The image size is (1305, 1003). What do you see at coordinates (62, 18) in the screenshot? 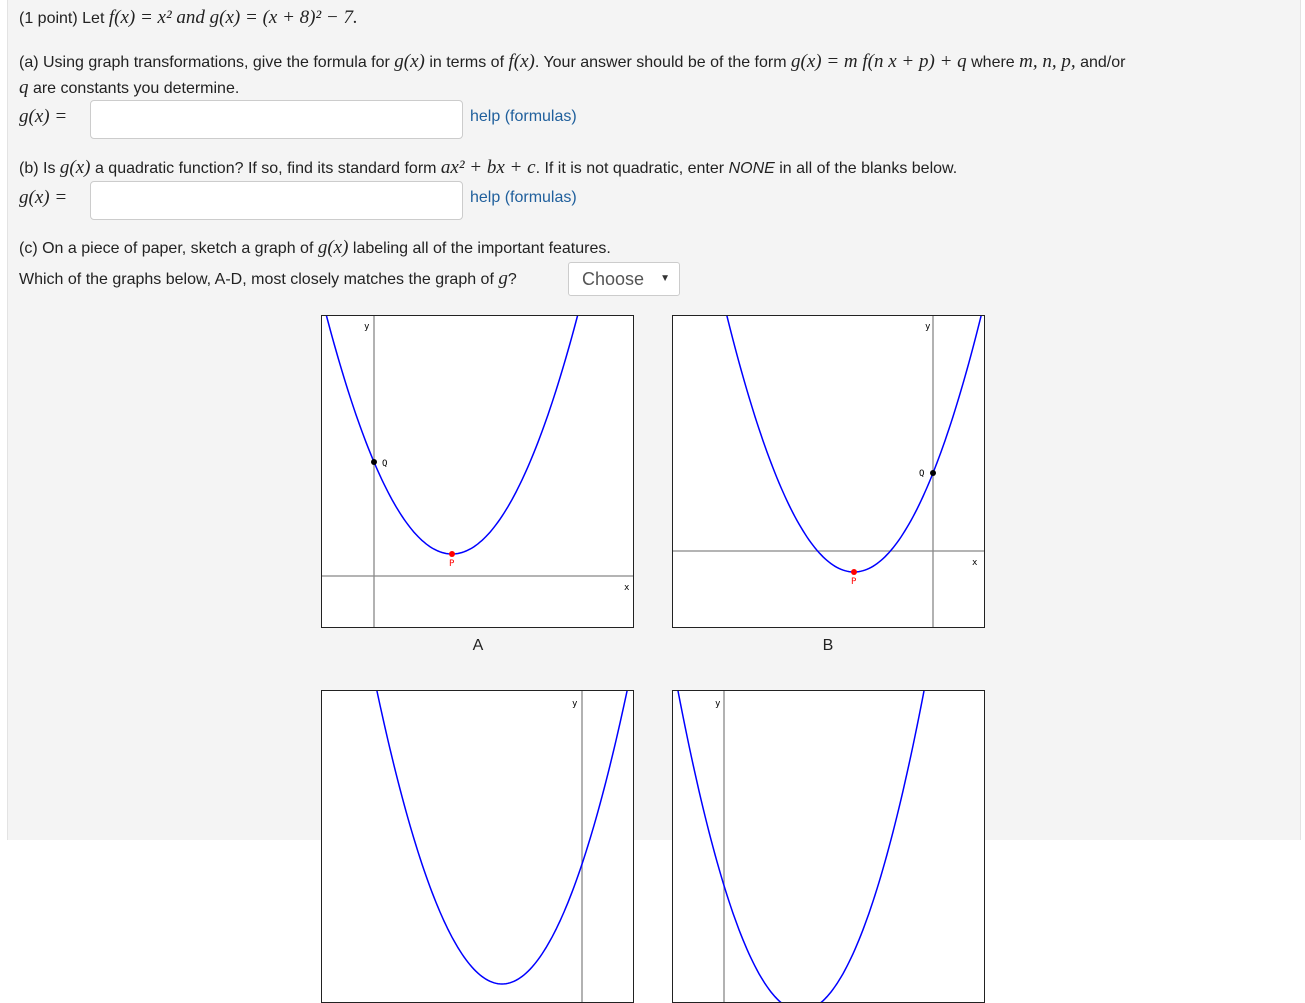
I see `intro-text: (1 point) Let` at bounding box center [62, 18].